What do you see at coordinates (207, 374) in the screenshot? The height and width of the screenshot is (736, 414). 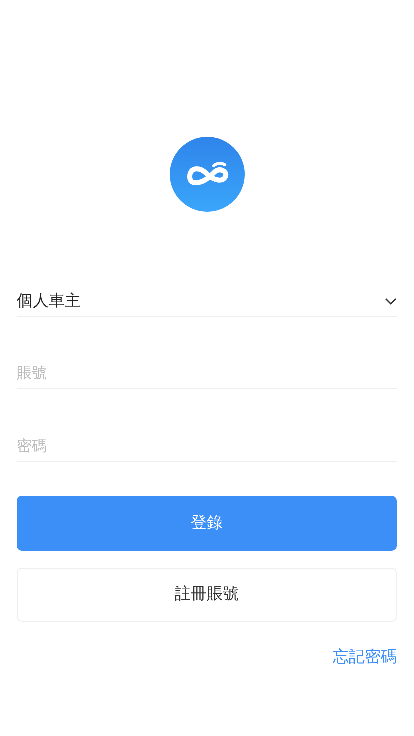 I see `account-field: 賬號` at bounding box center [207, 374].